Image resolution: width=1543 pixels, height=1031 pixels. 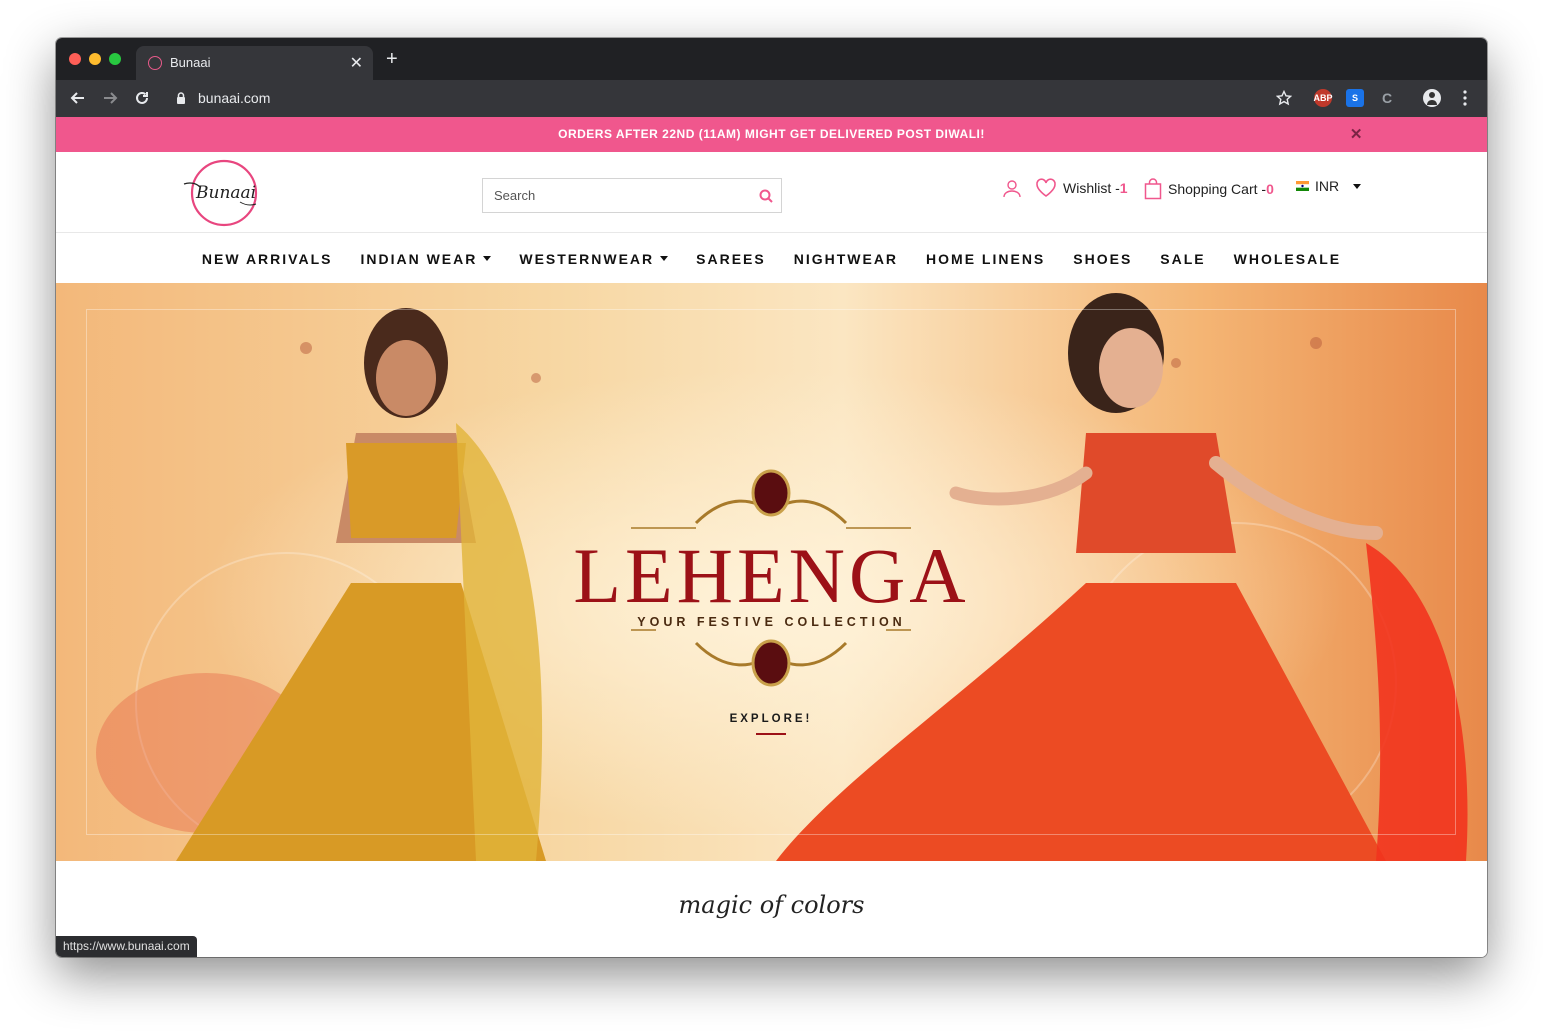 I want to click on minimize-window-button, so click(x=95, y=59).